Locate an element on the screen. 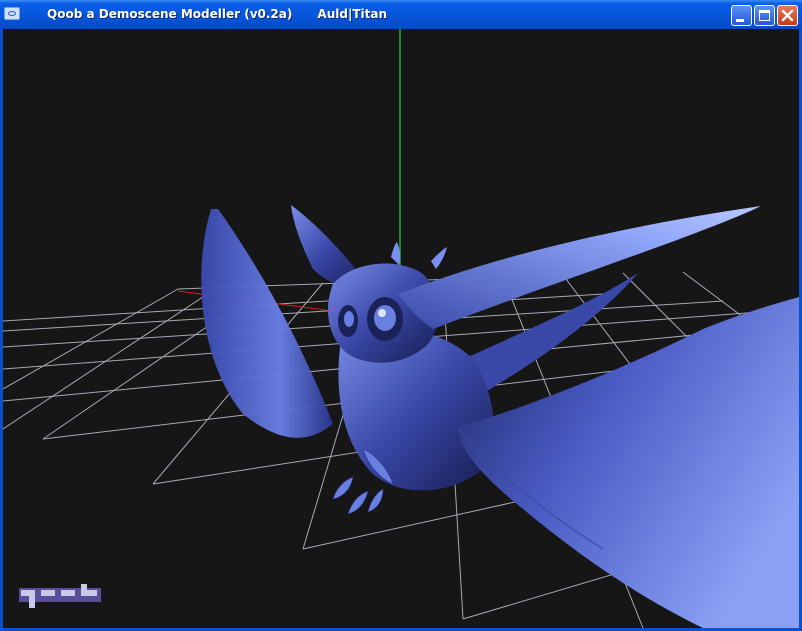 This screenshot has width=802, height=631. maximize-icon is located at coordinates (764, 15).